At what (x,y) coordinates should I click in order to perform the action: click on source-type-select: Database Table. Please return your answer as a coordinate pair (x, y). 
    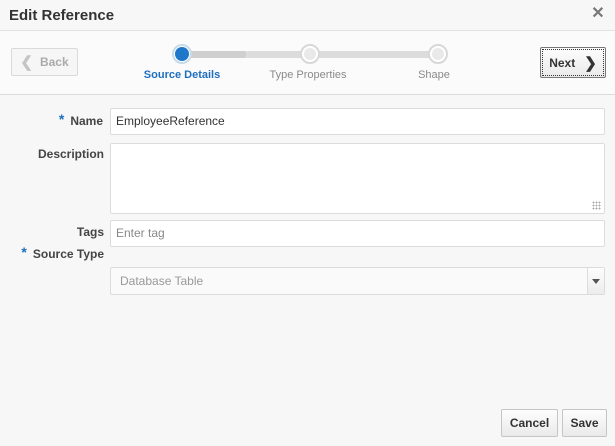
    Looking at the image, I should click on (357, 281).